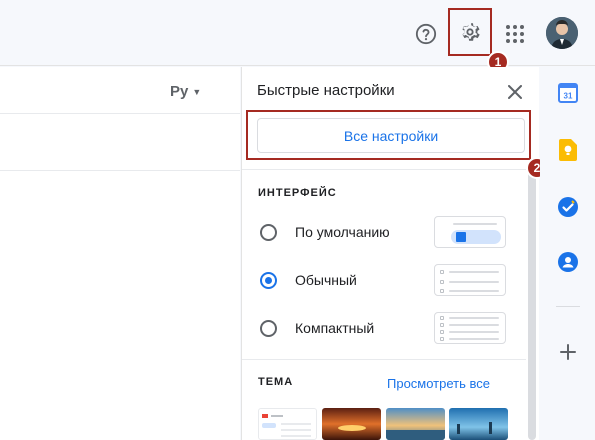  I want to click on density-option-default: По умолчанию, so click(383, 232).